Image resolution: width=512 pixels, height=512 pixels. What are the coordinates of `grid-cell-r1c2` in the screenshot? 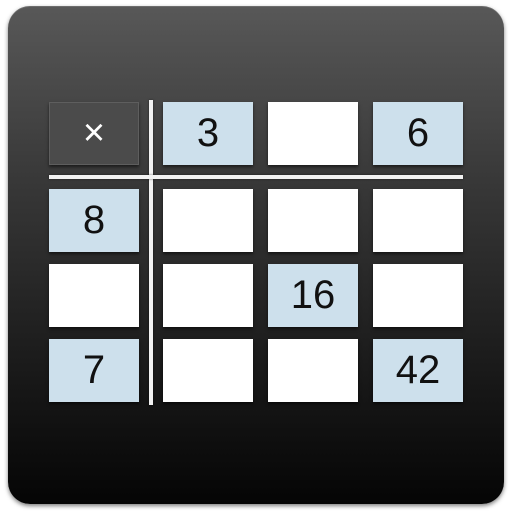 It's located at (313, 220).